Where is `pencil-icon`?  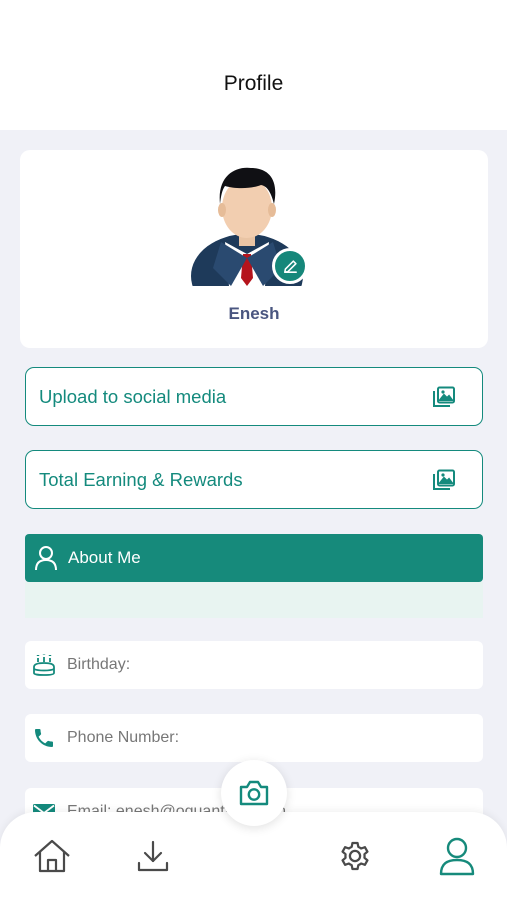 pencil-icon is located at coordinates (290, 266).